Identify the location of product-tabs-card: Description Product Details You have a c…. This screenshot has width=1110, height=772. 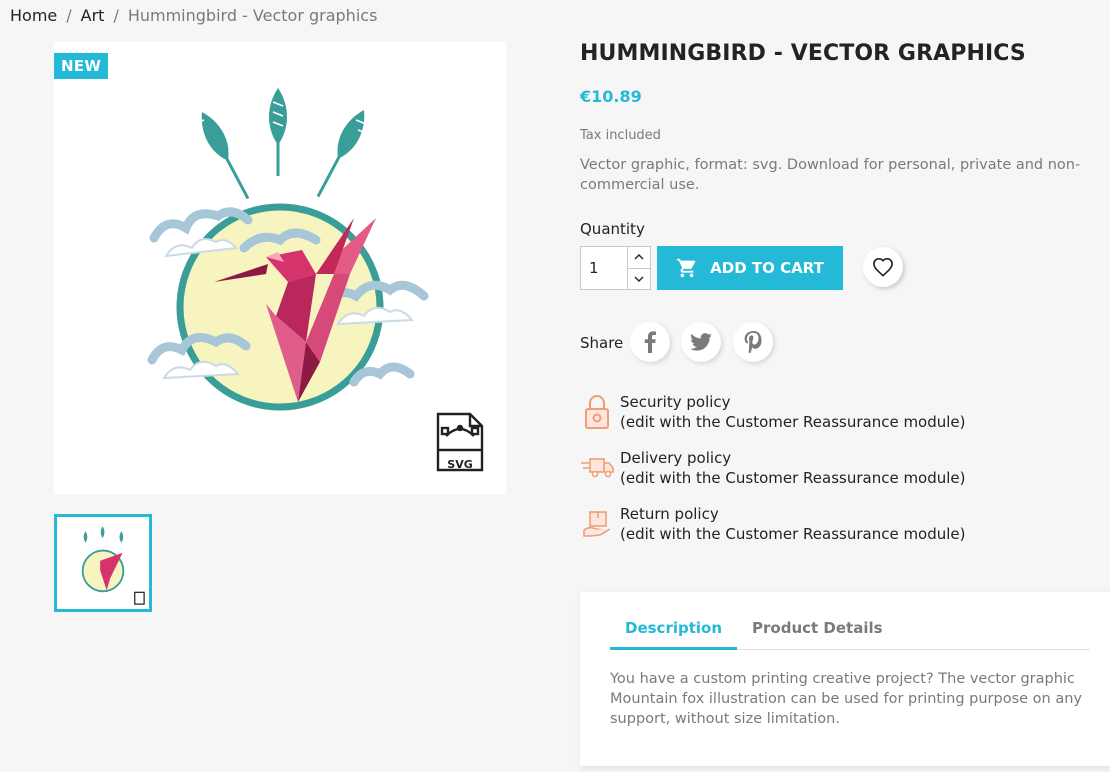
(845, 679).